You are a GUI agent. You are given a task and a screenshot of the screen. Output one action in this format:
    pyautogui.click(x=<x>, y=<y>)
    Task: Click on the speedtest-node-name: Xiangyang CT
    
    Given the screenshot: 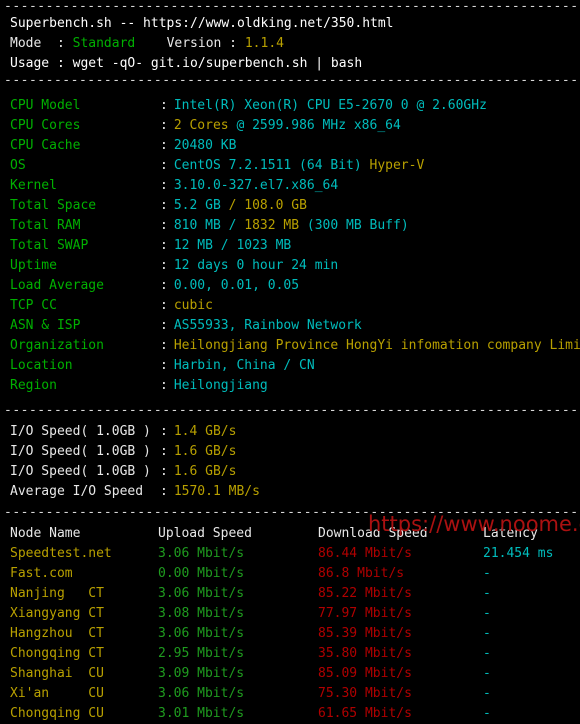 What is the action you would take?
    pyautogui.click(x=57, y=613)
    